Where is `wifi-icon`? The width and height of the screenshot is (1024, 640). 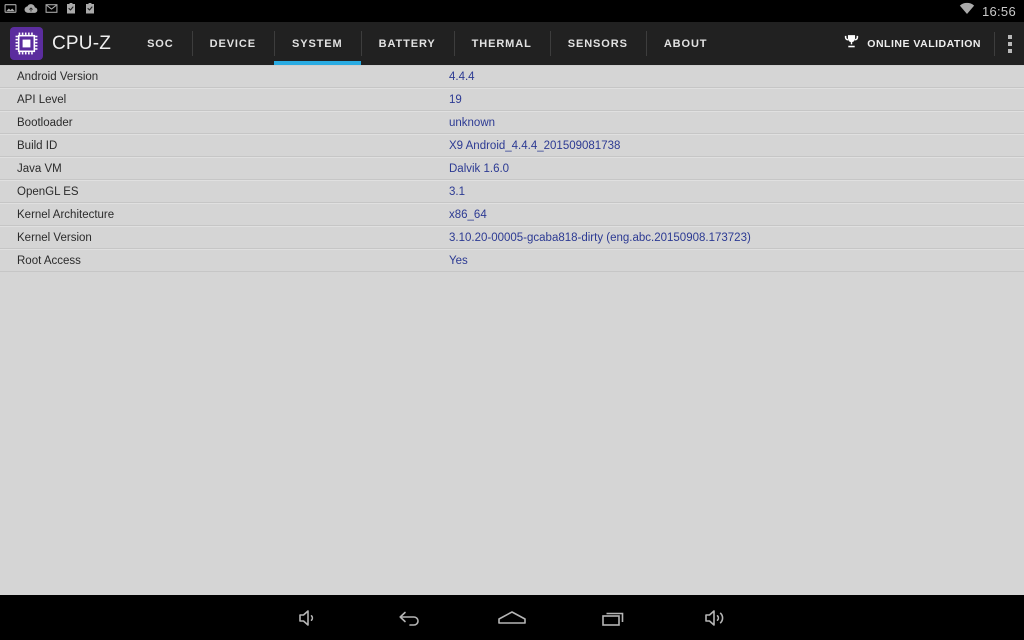 wifi-icon is located at coordinates (967, 11).